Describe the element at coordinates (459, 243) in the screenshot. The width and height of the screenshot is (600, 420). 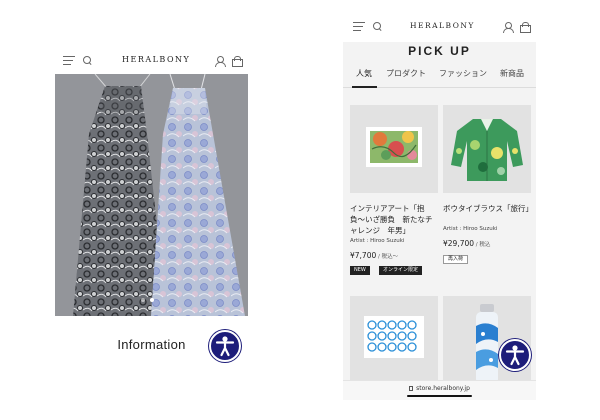
I see `price-value: ¥29,700` at that location.